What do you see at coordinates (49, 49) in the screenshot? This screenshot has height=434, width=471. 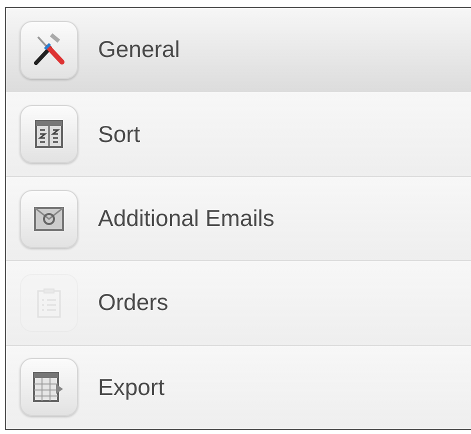 I see `tools-icon` at bounding box center [49, 49].